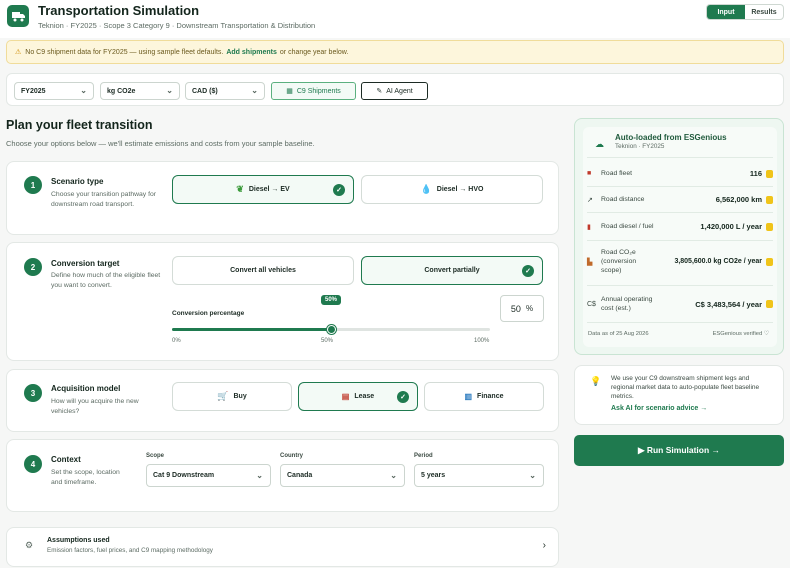 The width and height of the screenshot is (790, 568). I want to click on unit-value: kg CO2e, so click(121, 91).